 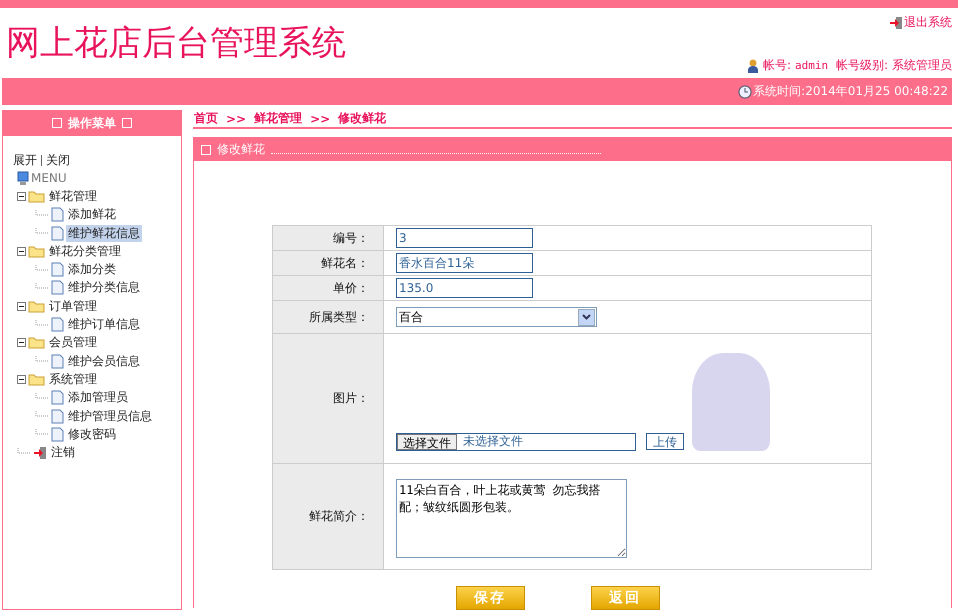 What do you see at coordinates (92, 123) in the screenshot?
I see `sidebar-title: 操作菜单` at bounding box center [92, 123].